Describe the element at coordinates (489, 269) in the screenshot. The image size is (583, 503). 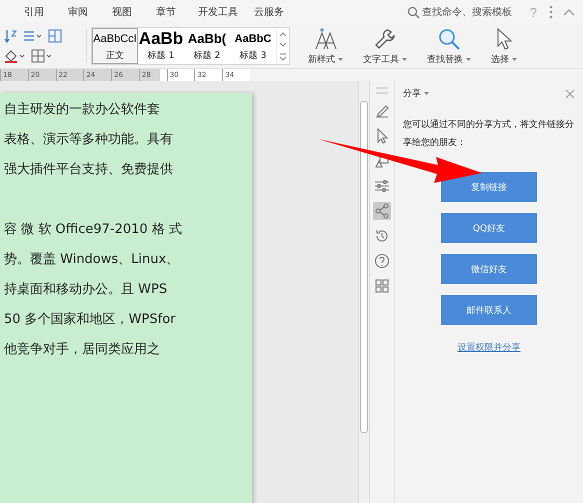
I see `share-button: 微信好友` at that location.